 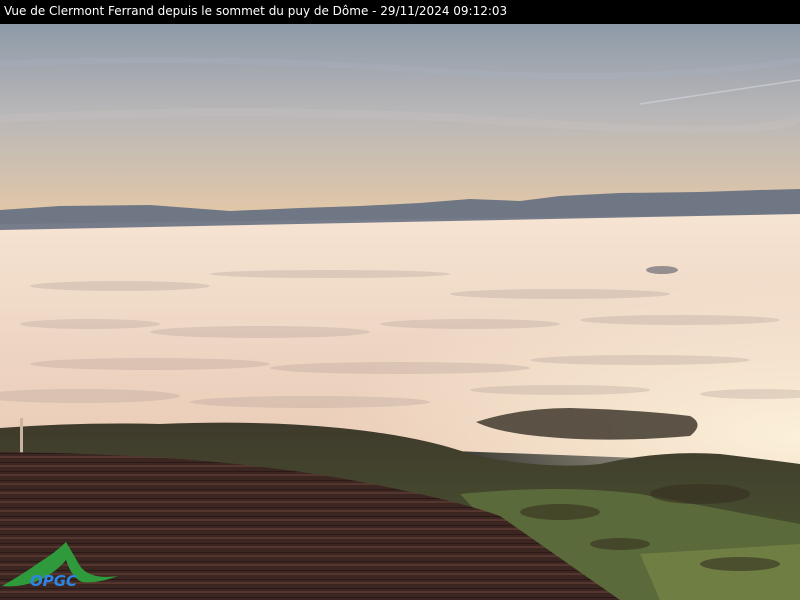 I want to click on antenna-pole, so click(x=21, y=438).